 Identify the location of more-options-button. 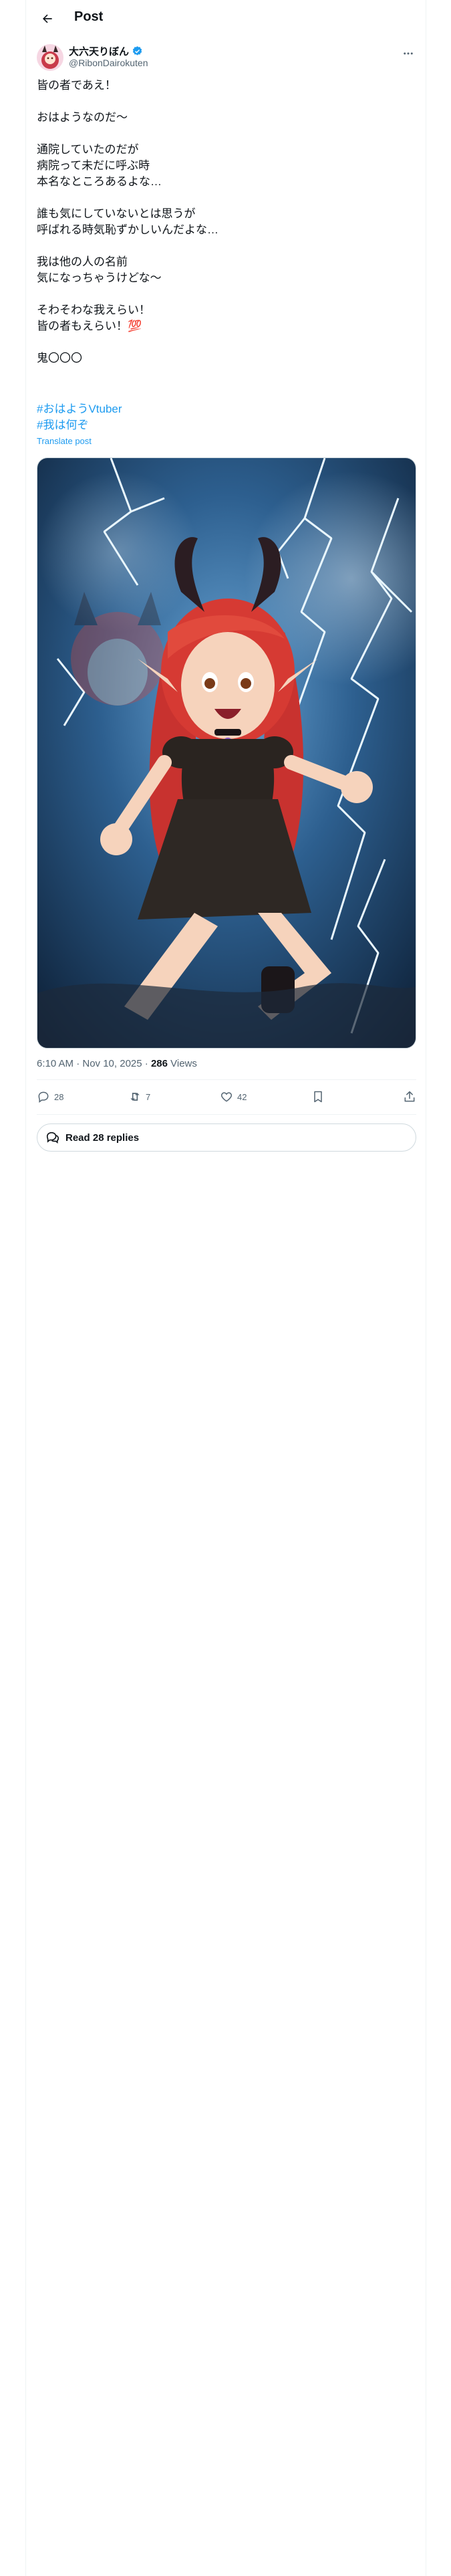
(408, 54).